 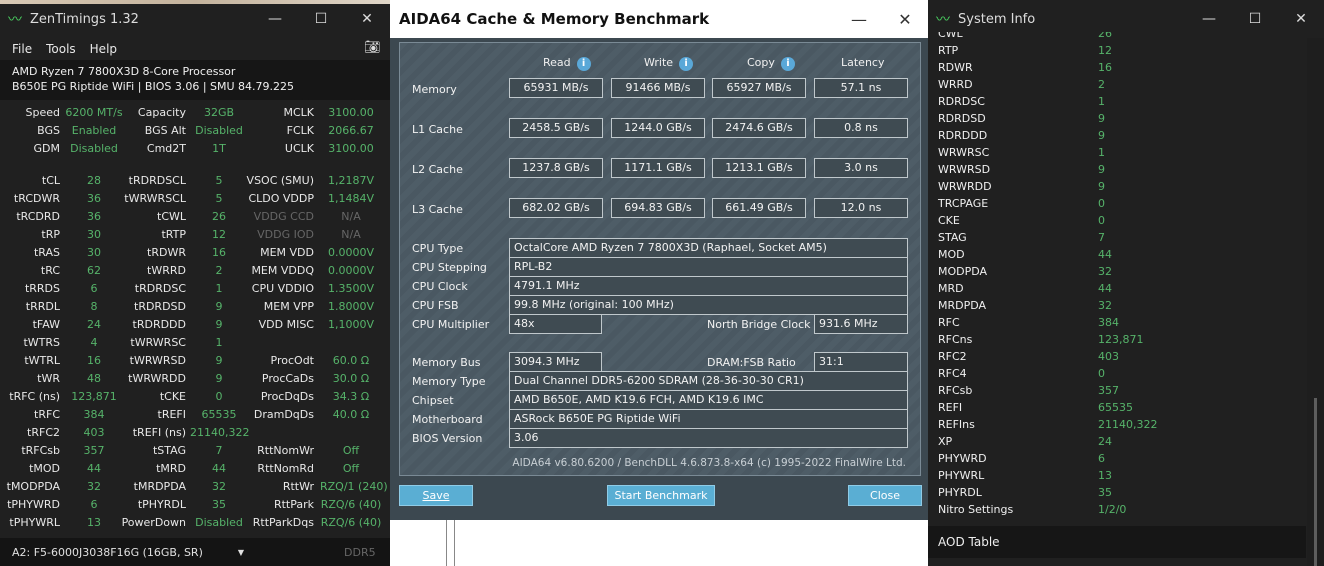 What do you see at coordinates (219, 486) in the screenshot?
I see `timing-value: 32` at bounding box center [219, 486].